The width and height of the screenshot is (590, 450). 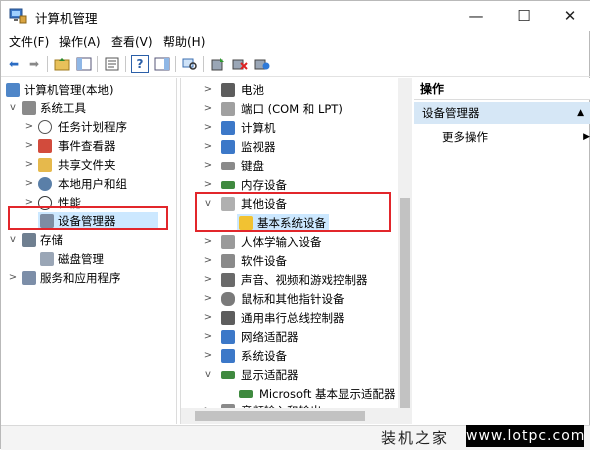 I want to click on minimize-button: —, so click(x=476, y=16).